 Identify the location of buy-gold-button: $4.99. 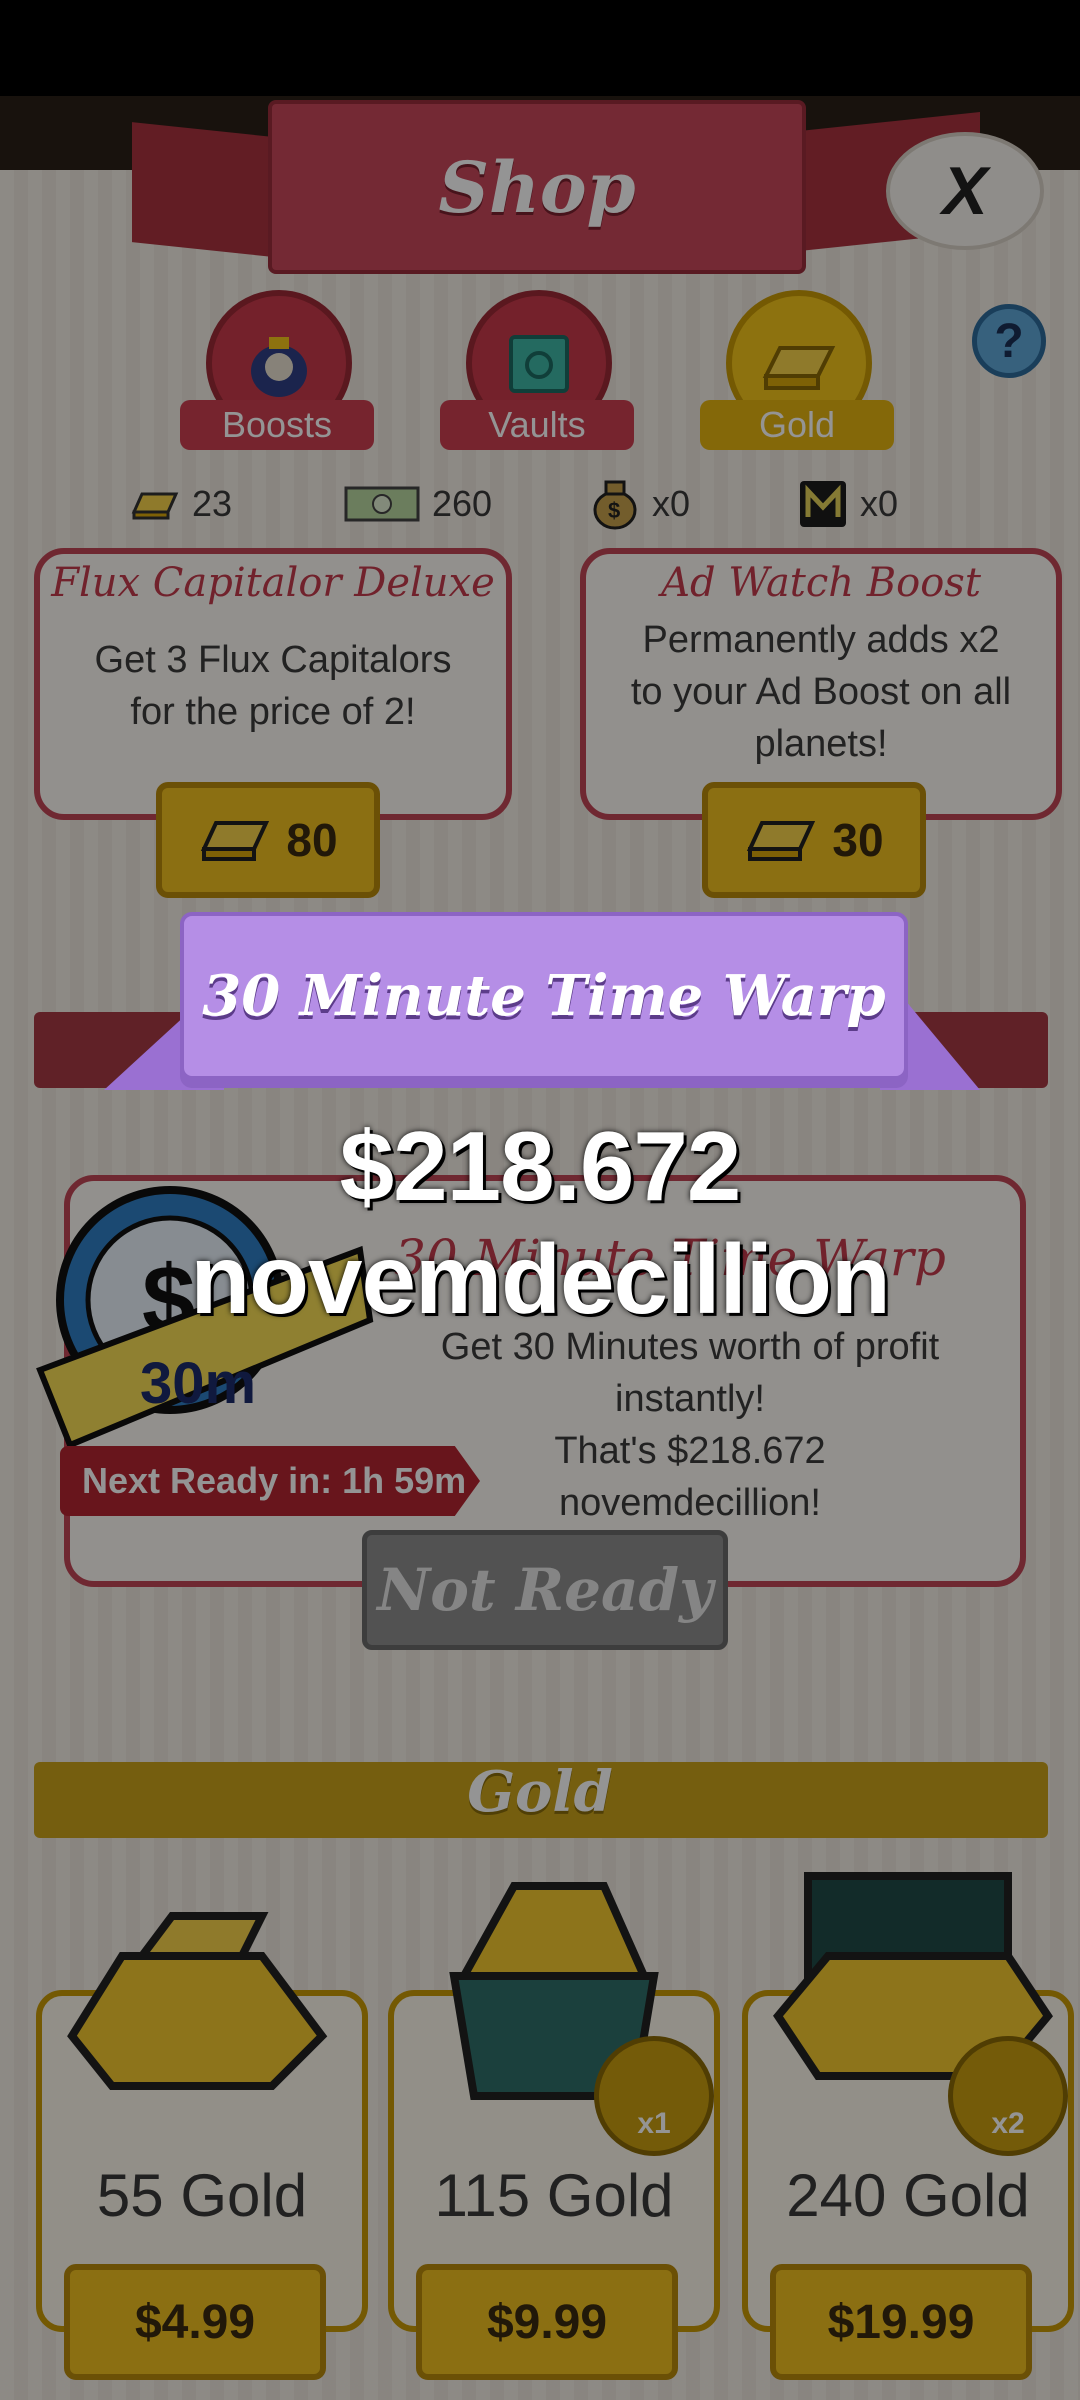
(195, 2322).